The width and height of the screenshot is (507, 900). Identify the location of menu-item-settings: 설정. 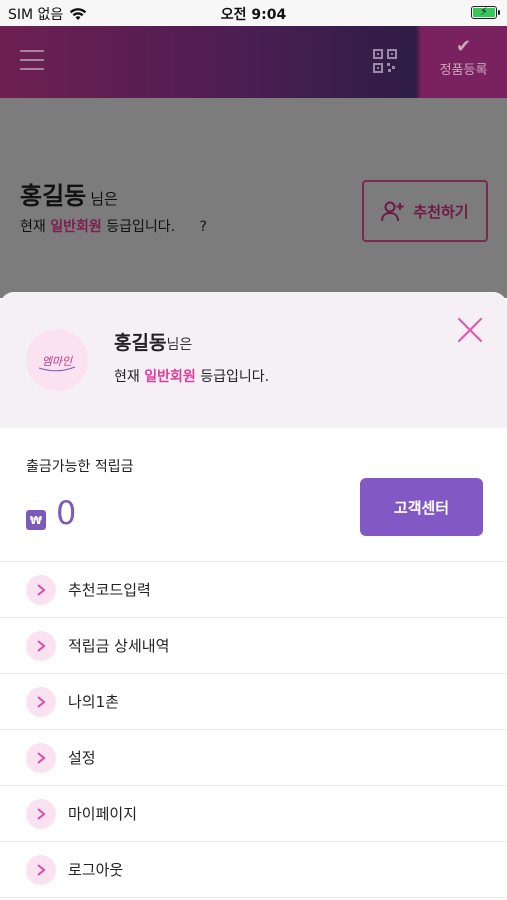
(253, 758).